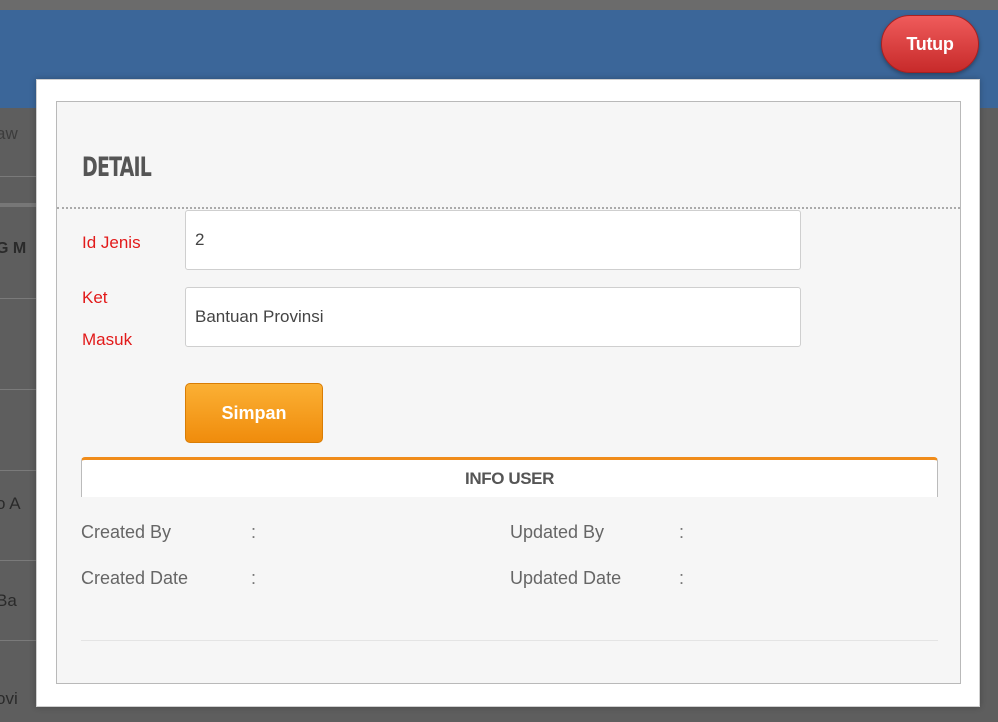 This screenshot has width=998, height=722. I want to click on id-jenis-input, so click(493, 240).